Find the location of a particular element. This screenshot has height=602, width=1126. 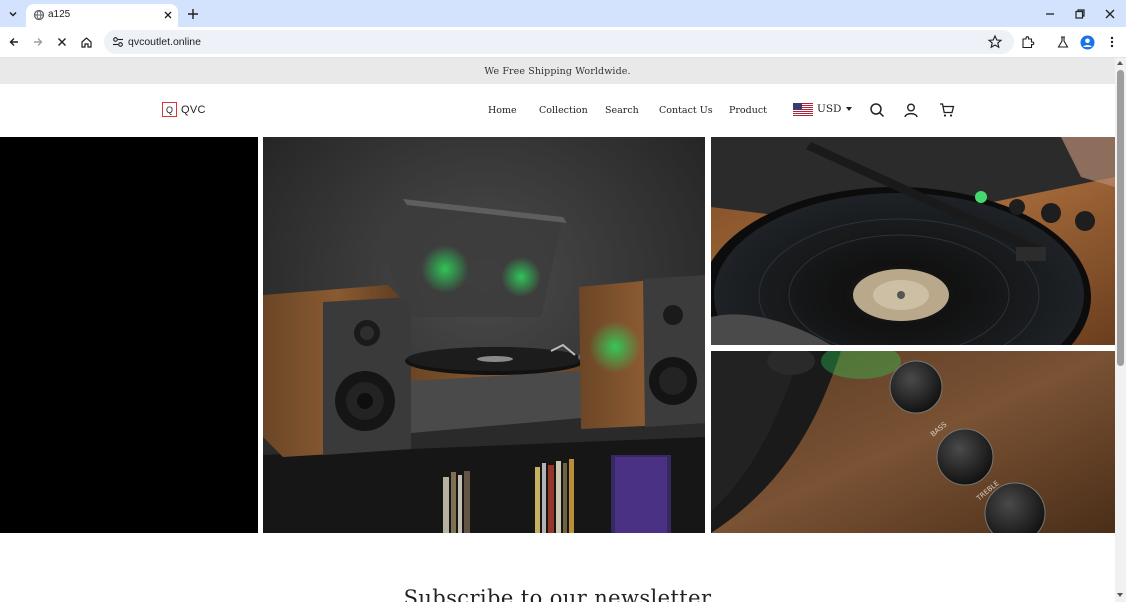

home-button is located at coordinates (86, 42).